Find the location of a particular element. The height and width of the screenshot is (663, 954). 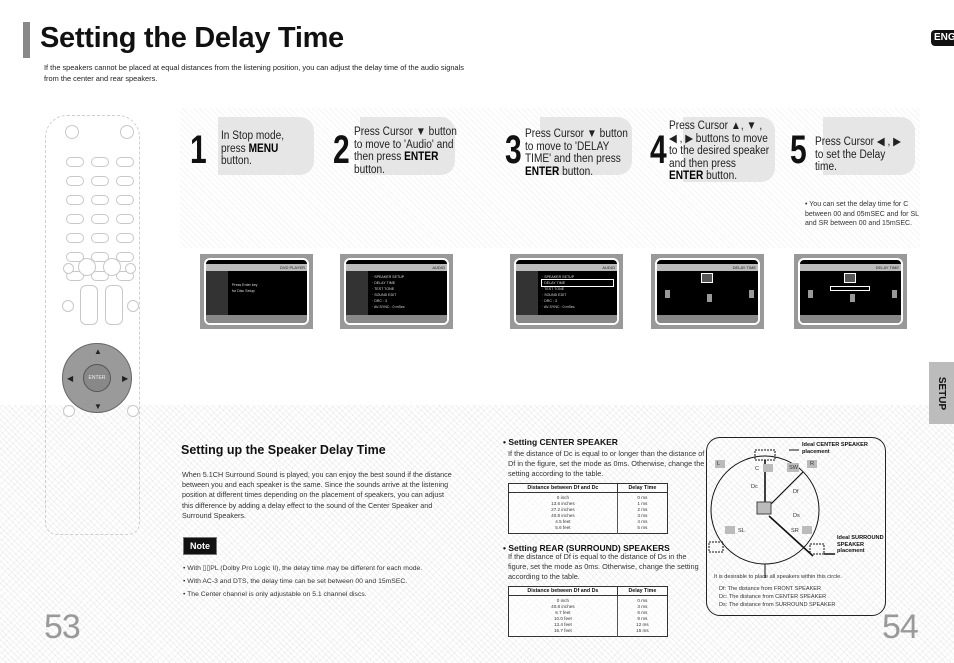

label-dc: Dc is located at coordinates (754, 487).